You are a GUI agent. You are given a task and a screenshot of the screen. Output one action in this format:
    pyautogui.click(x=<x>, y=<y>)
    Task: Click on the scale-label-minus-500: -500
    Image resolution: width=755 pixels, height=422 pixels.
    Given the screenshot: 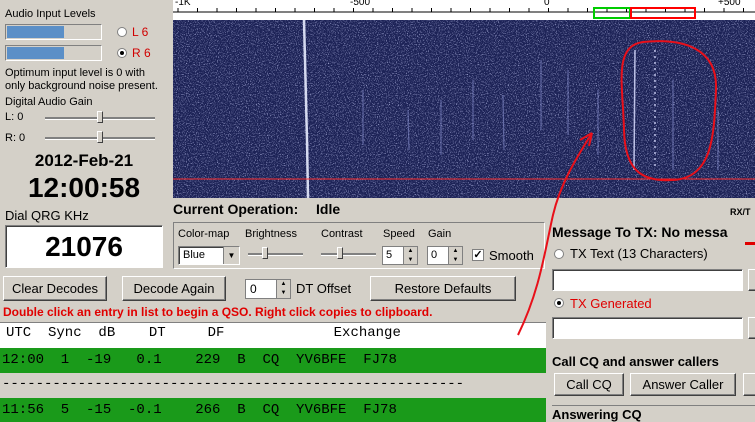 What is the action you would take?
    pyautogui.click(x=360, y=4)
    